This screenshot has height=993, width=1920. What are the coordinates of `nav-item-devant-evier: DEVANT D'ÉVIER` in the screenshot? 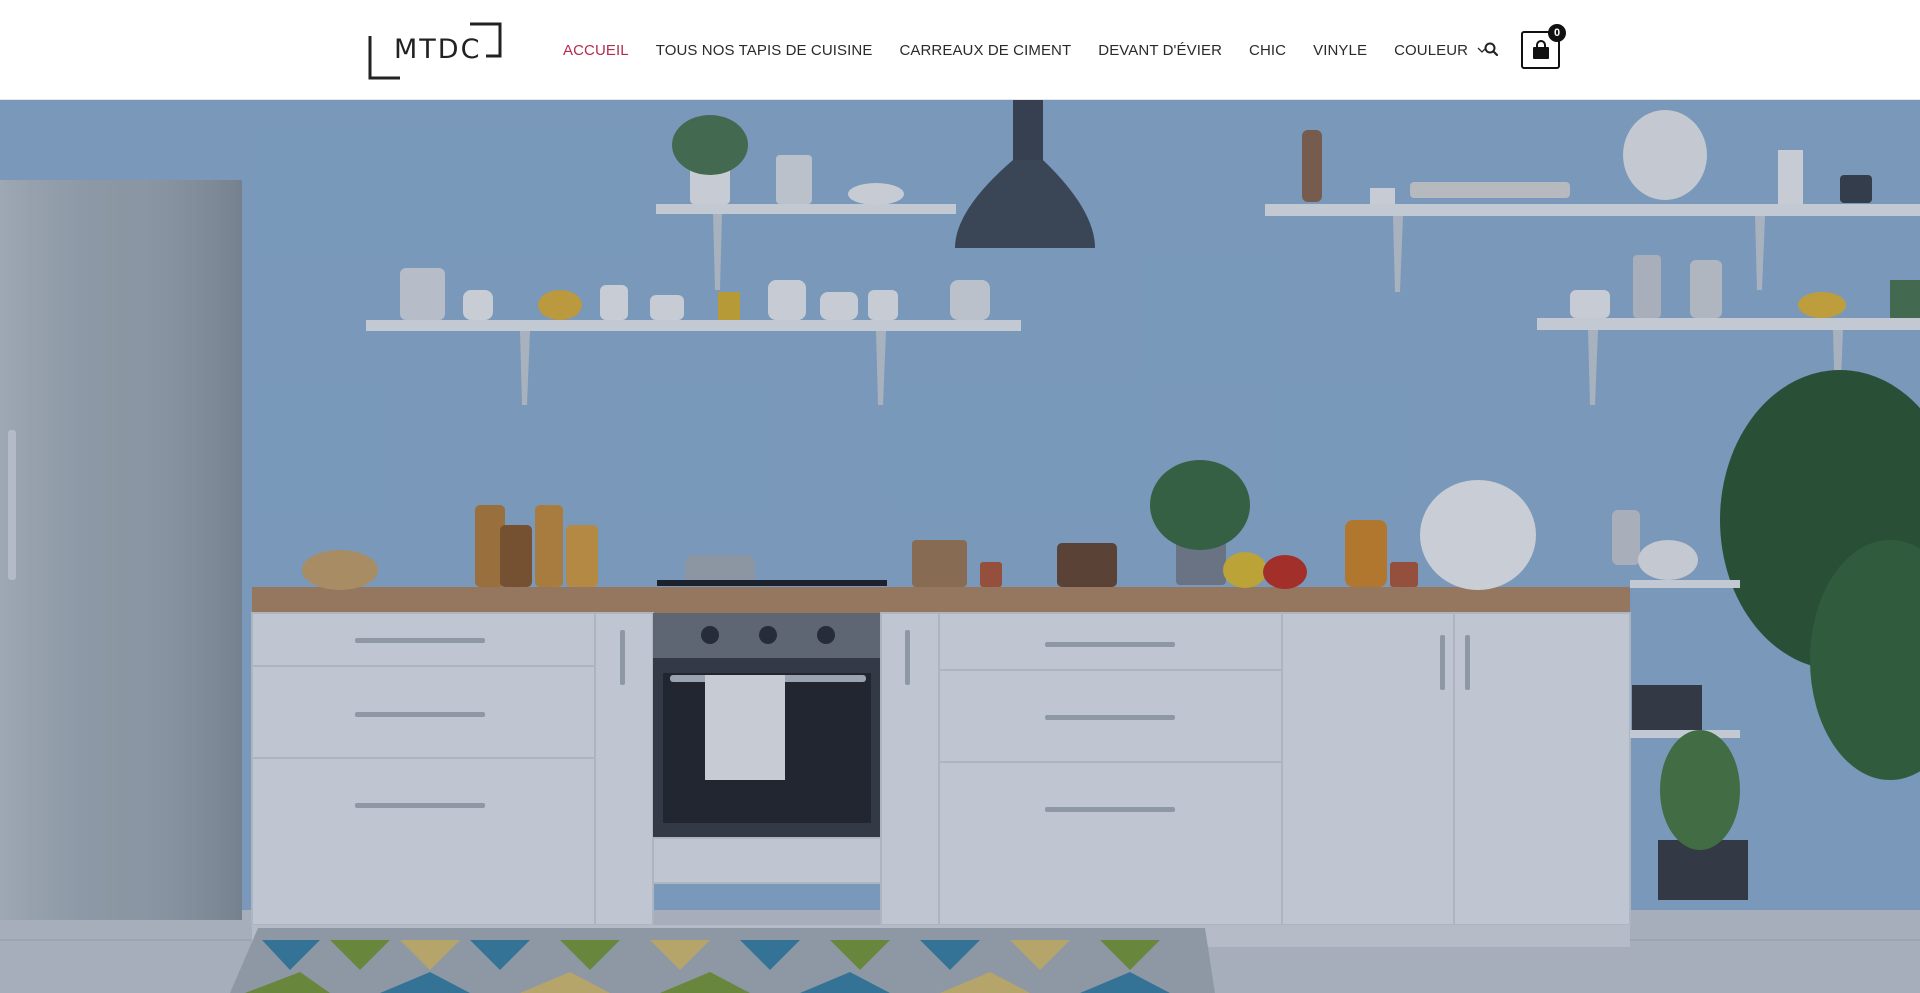 It's located at (1160, 50).